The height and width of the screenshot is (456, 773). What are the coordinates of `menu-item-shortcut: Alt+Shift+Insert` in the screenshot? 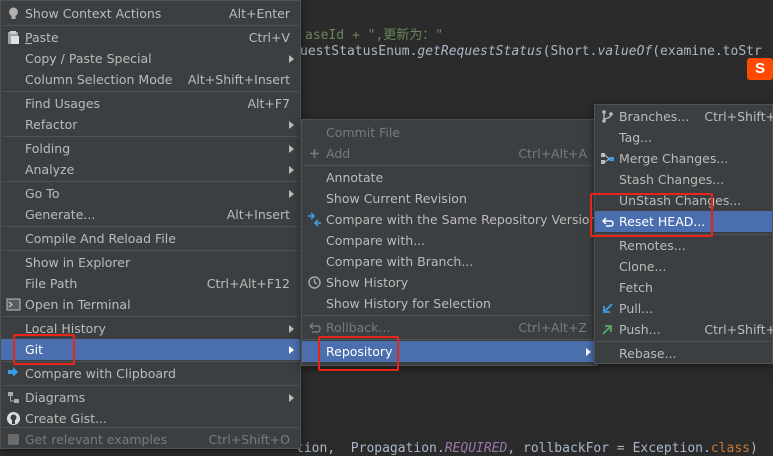 It's located at (238, 79).